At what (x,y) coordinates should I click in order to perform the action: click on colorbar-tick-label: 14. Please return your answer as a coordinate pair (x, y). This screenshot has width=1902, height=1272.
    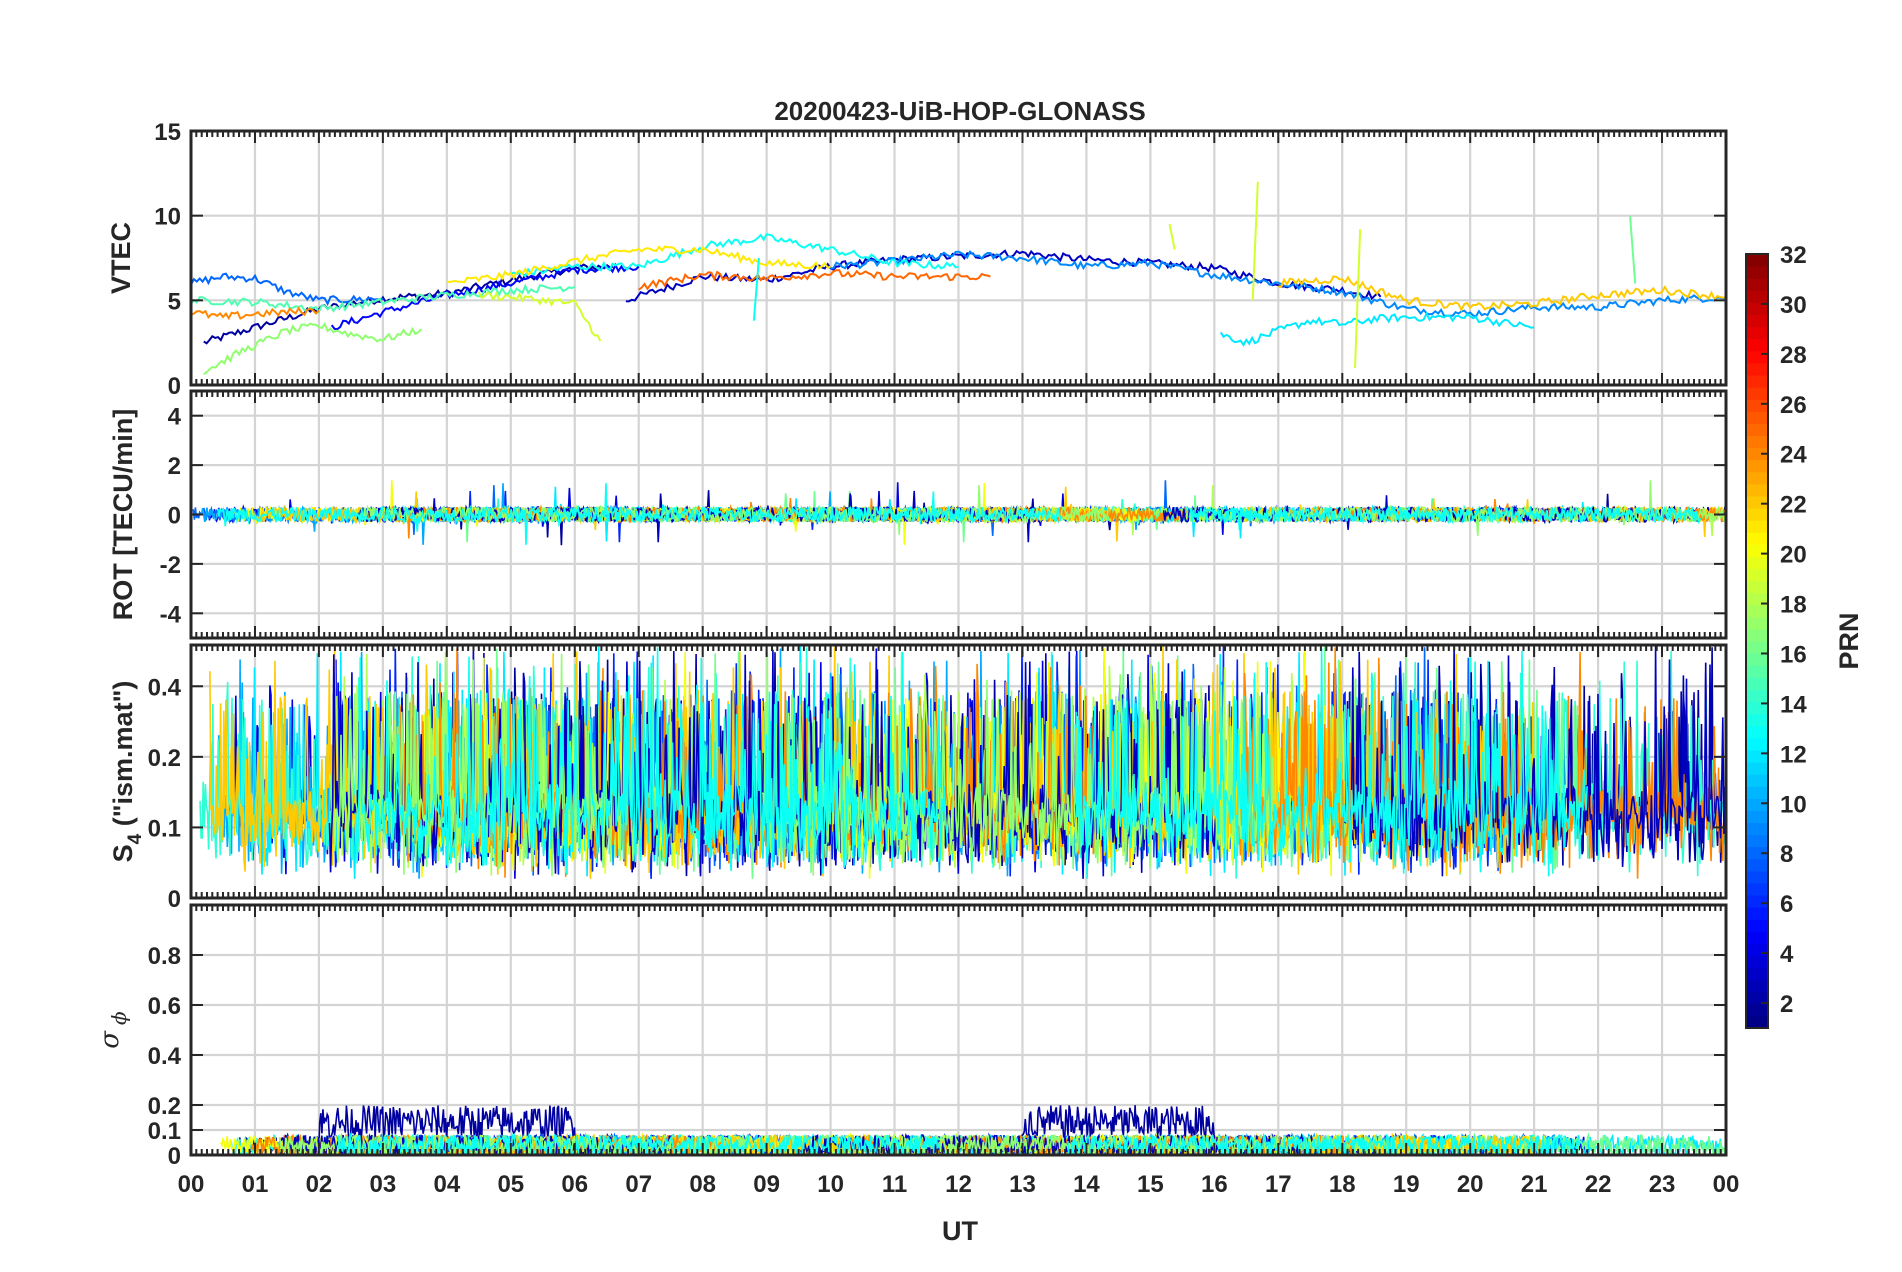
    Looking at the image, I should click on (1793, 704).